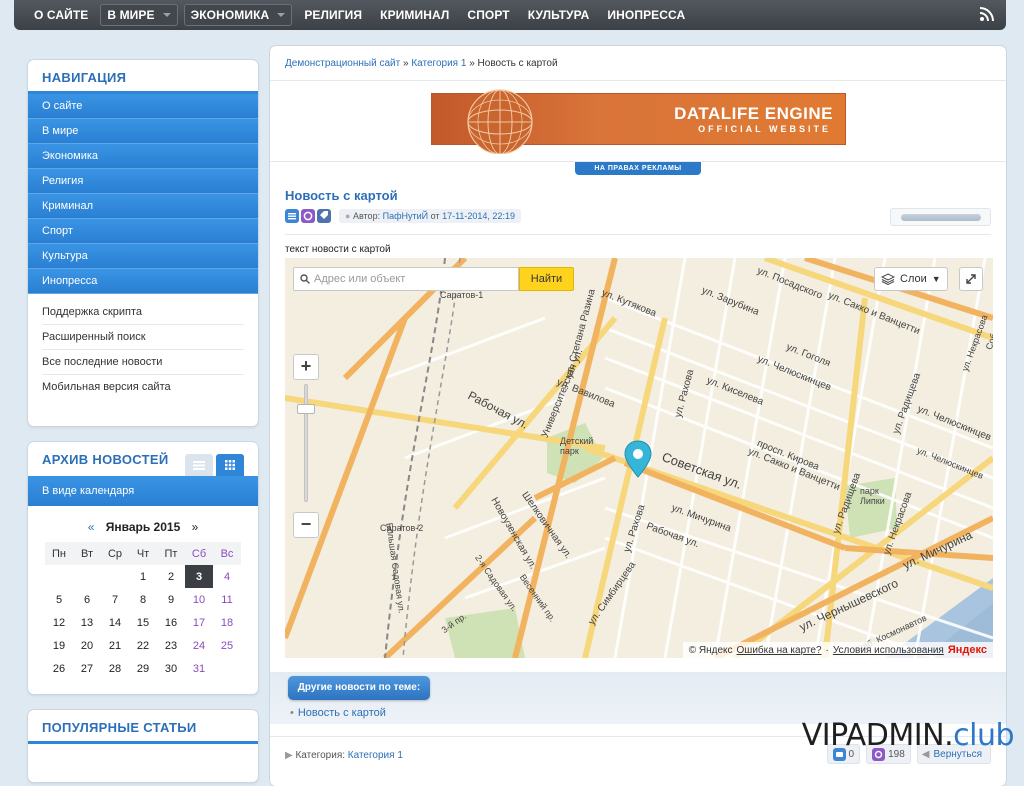 The width and height of the screenshot is (1024, 786). I want to click on link-support: Поддержка скрипта, so click(143, 312).